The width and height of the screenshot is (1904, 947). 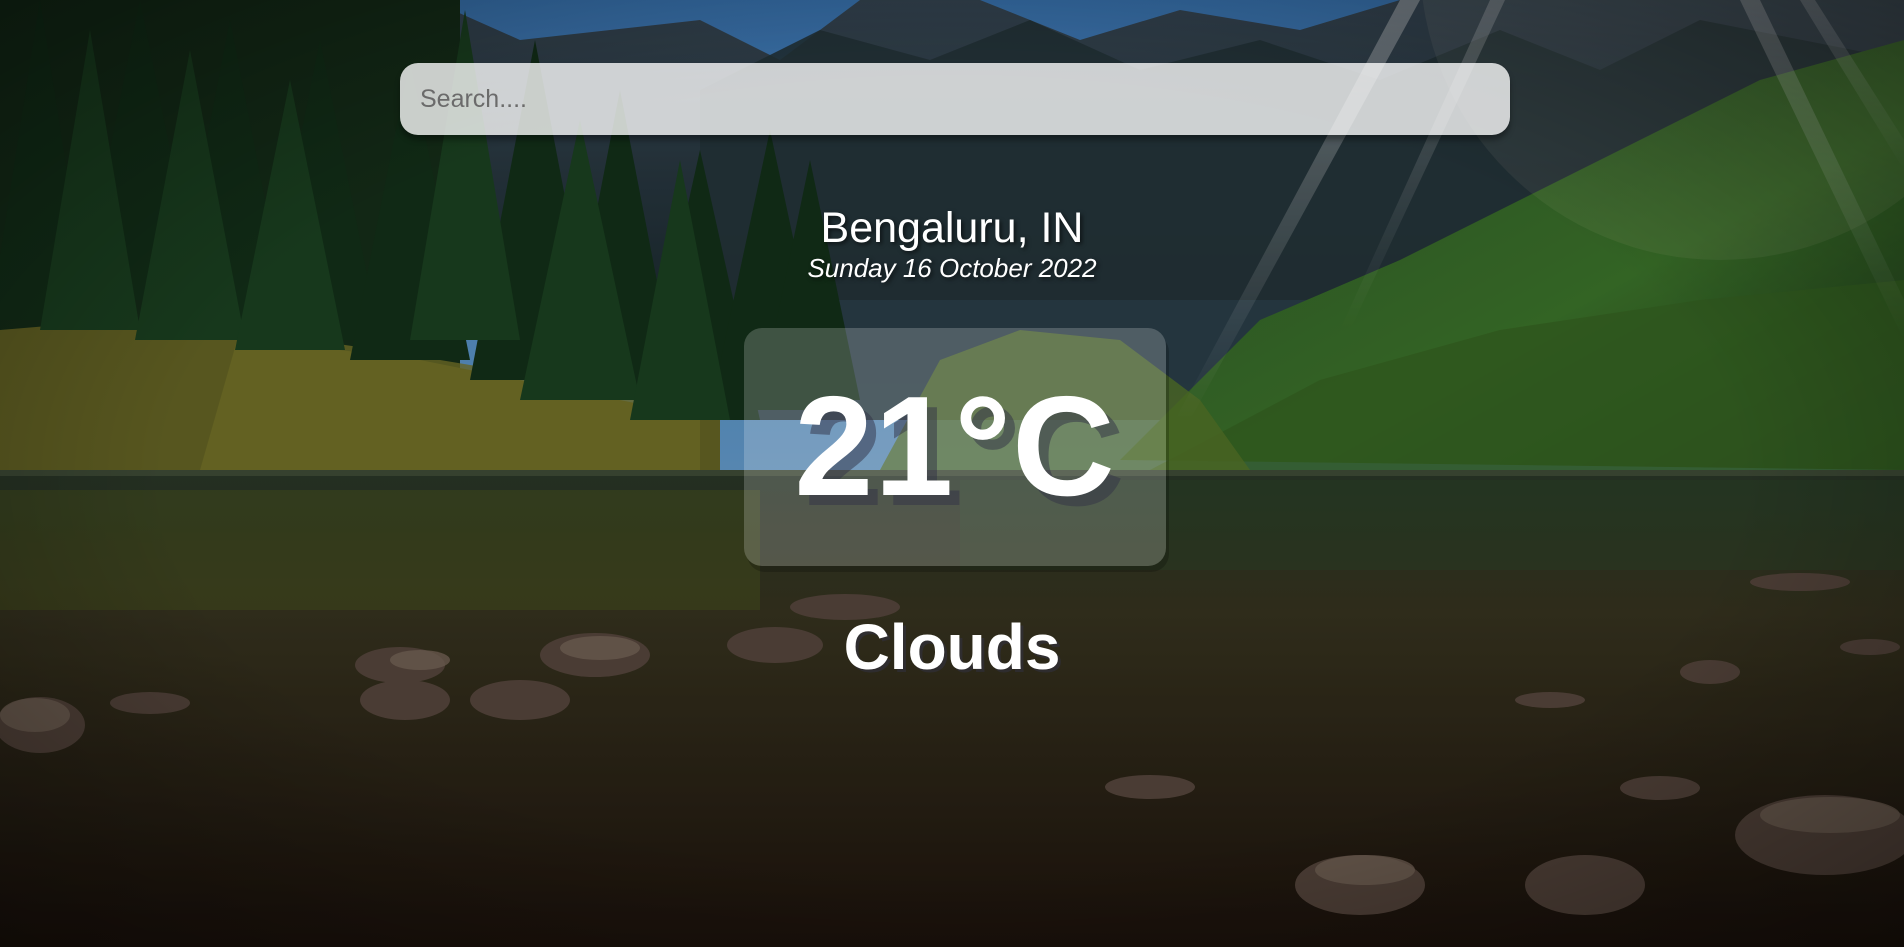 I want to click on temperature-value: 21°C, so click(x=955, y=446).